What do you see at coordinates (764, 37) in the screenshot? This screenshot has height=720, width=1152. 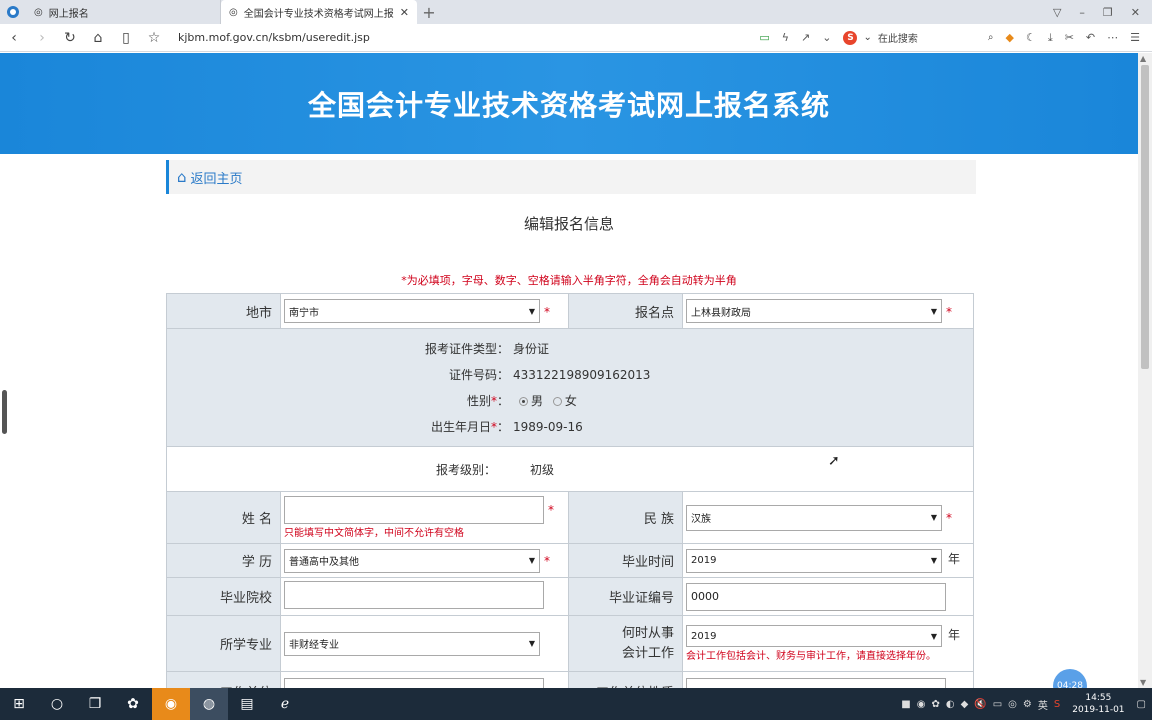 I see `reader-icon: ▭` at bounding box center [764, 37].